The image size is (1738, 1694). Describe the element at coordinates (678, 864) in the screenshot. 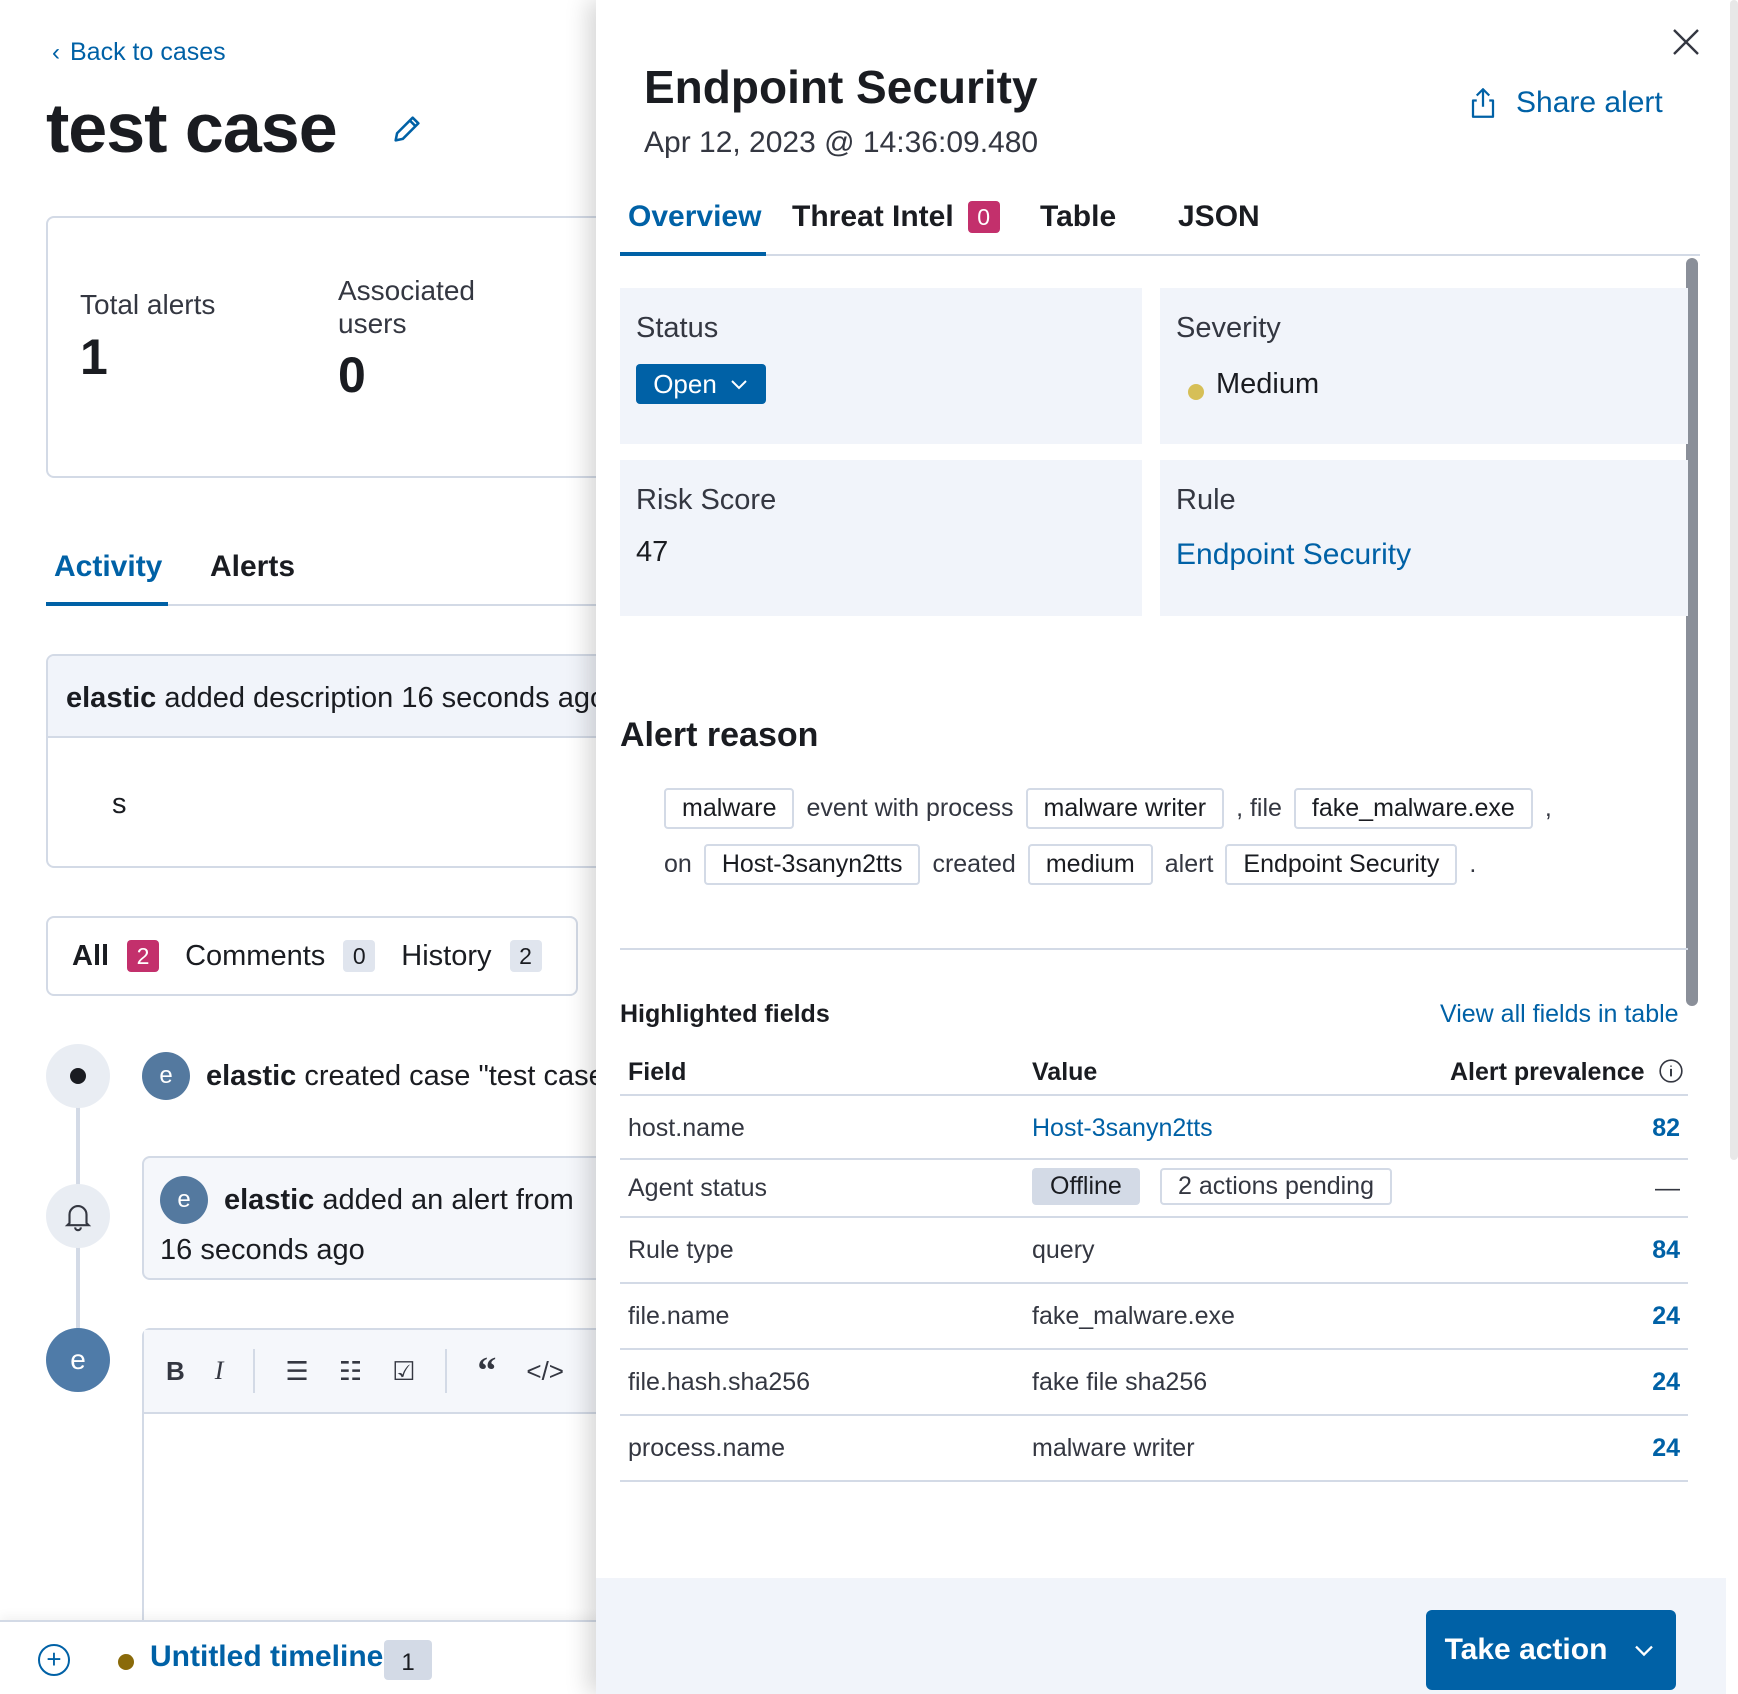

I see `reason-text: on` at that location.